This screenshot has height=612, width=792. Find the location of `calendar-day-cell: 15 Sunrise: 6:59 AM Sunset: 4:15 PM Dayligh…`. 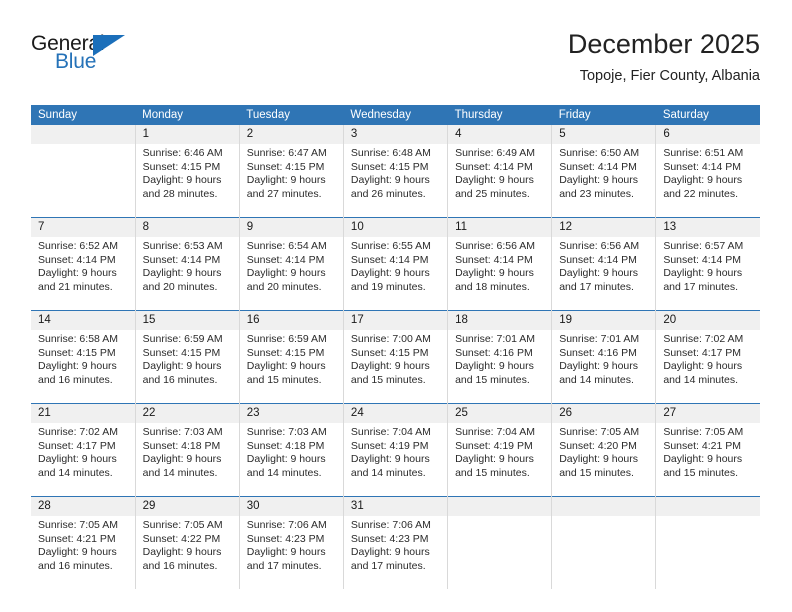

calendar-day-cell: 15 Sunrise: 6:59 AM Sunset: 4:15 PM Dayligh… is located at coordinates (187, 357).